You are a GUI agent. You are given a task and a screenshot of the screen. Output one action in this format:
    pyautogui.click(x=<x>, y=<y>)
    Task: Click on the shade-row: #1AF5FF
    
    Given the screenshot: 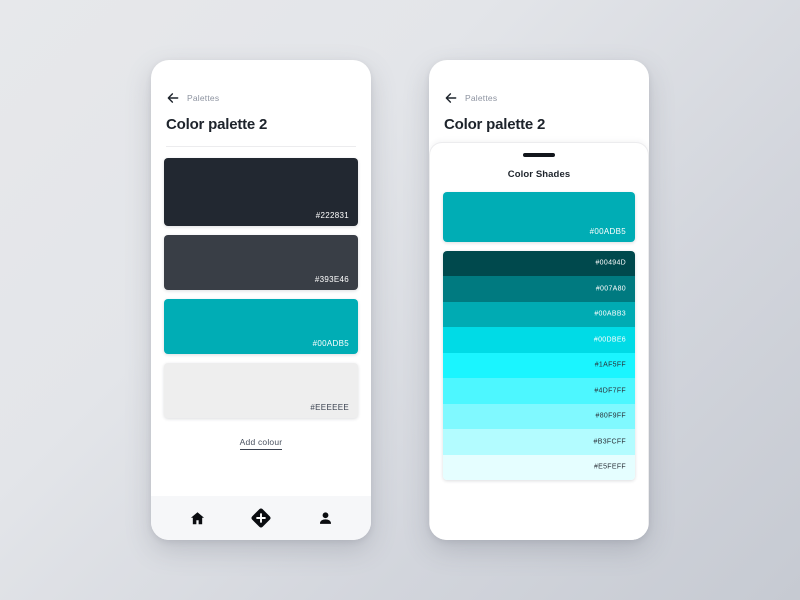 What is the action you would take?
    pyautogui.click(x=539, y=365)
    